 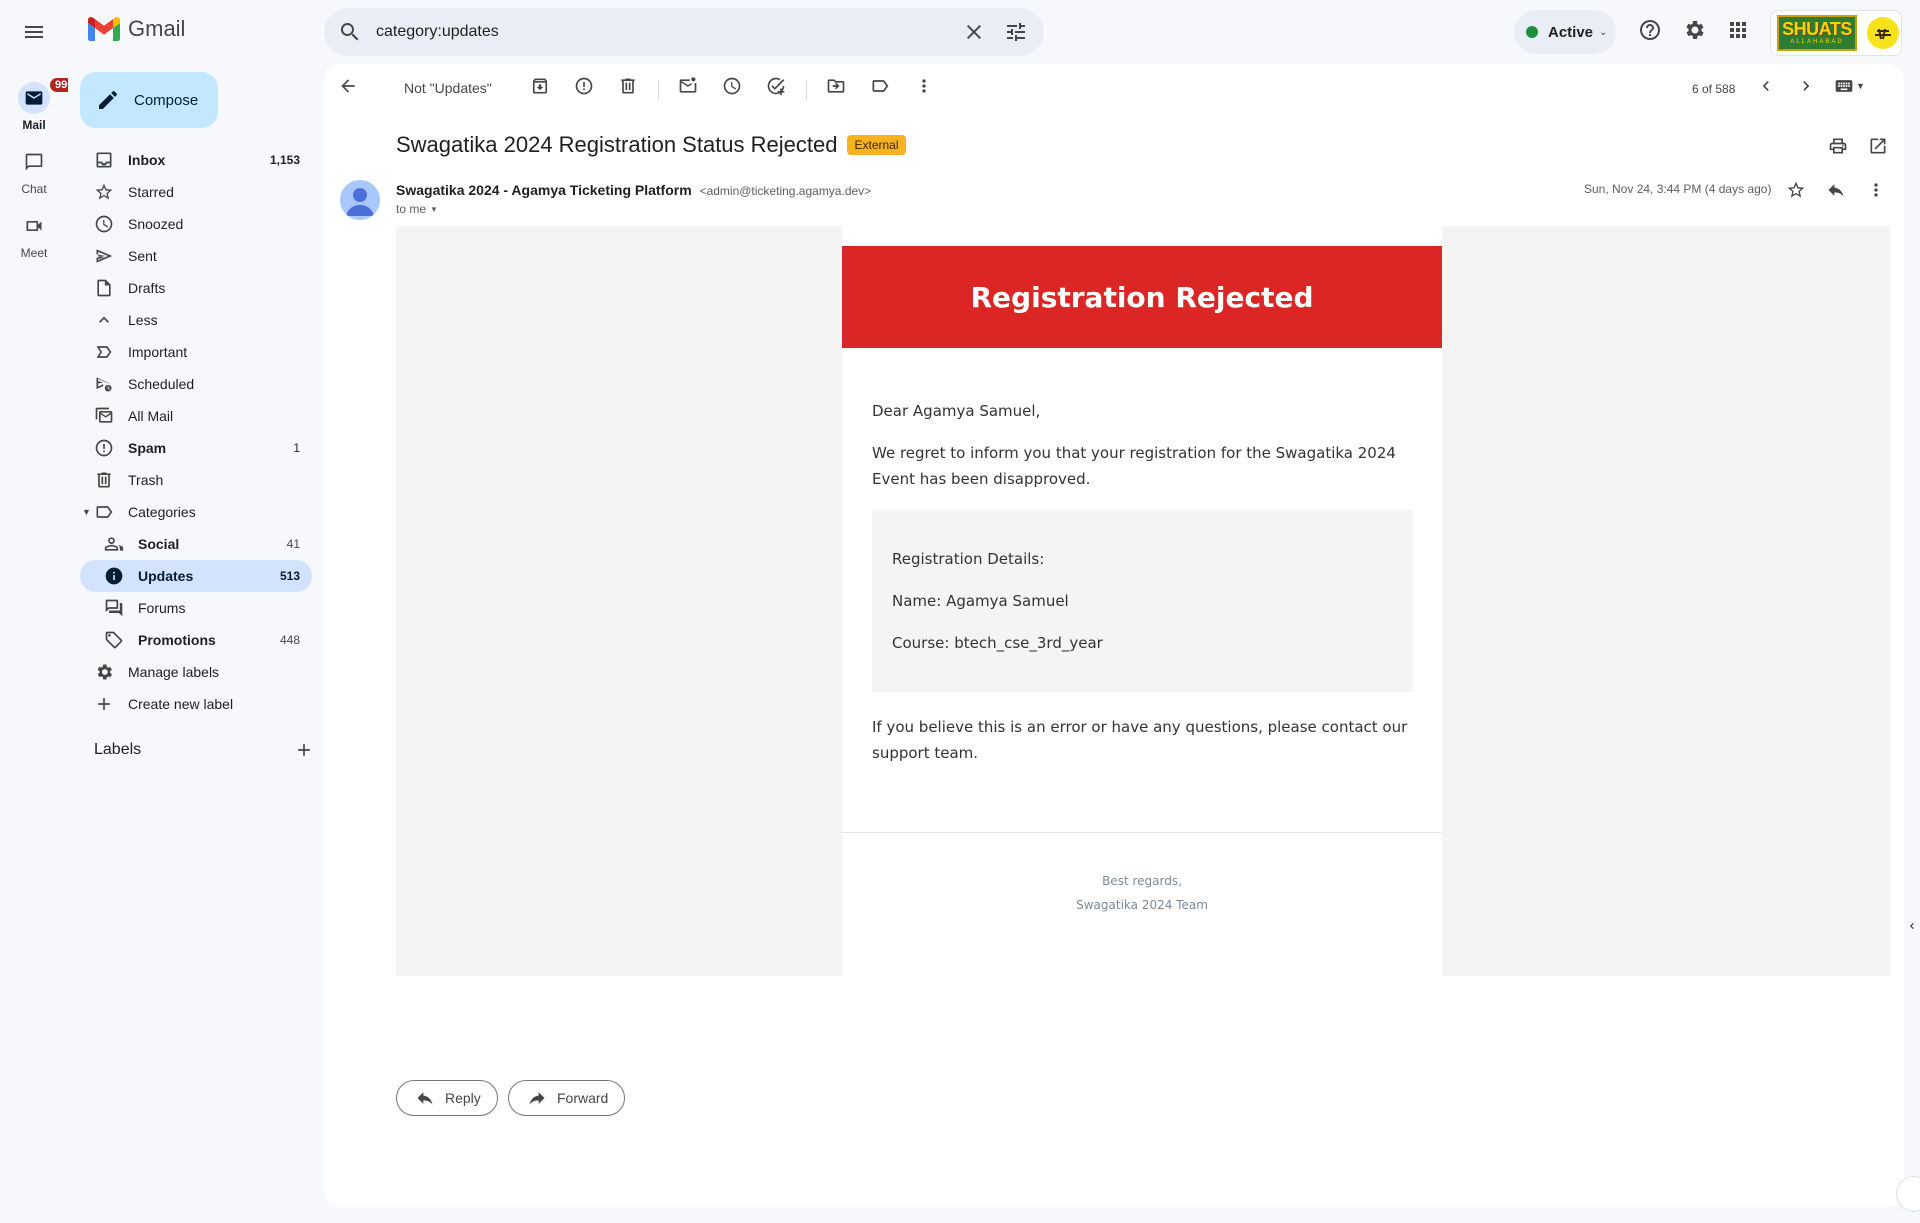 What do you see at coordinates (1849, 86) in the screenshot?
I see `input-tools-button: ▼` at bounding box center [1849, 86].